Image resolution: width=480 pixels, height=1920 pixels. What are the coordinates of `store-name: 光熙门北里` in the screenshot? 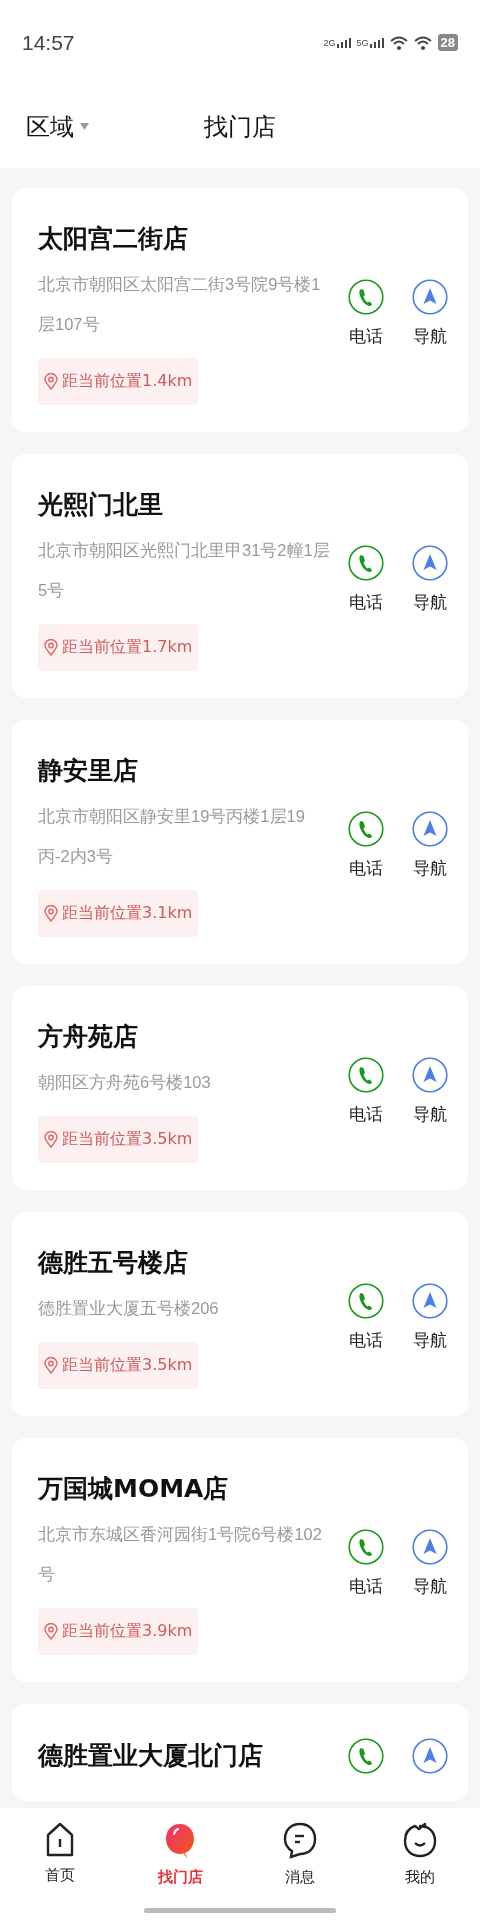 It's located at (100, 505).